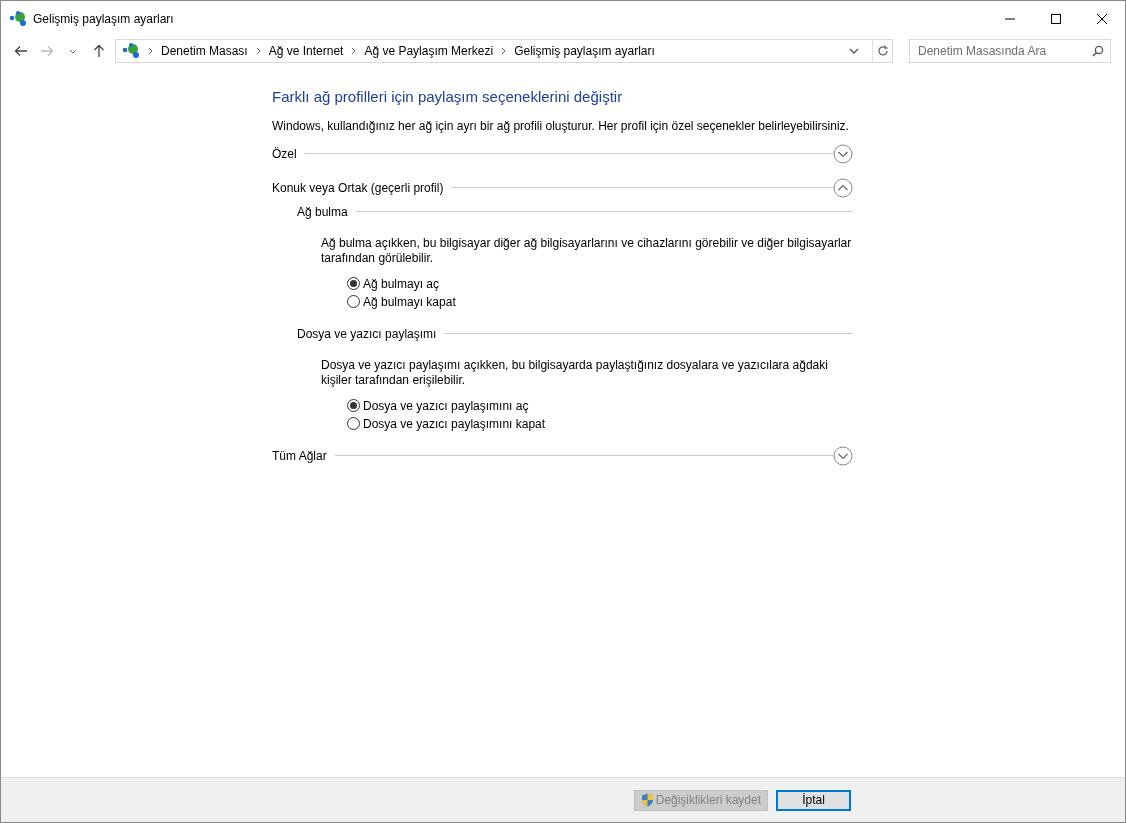  Describe the element at coordinates (1098, 51) in the screenshot. I see `search-icon` at that location.